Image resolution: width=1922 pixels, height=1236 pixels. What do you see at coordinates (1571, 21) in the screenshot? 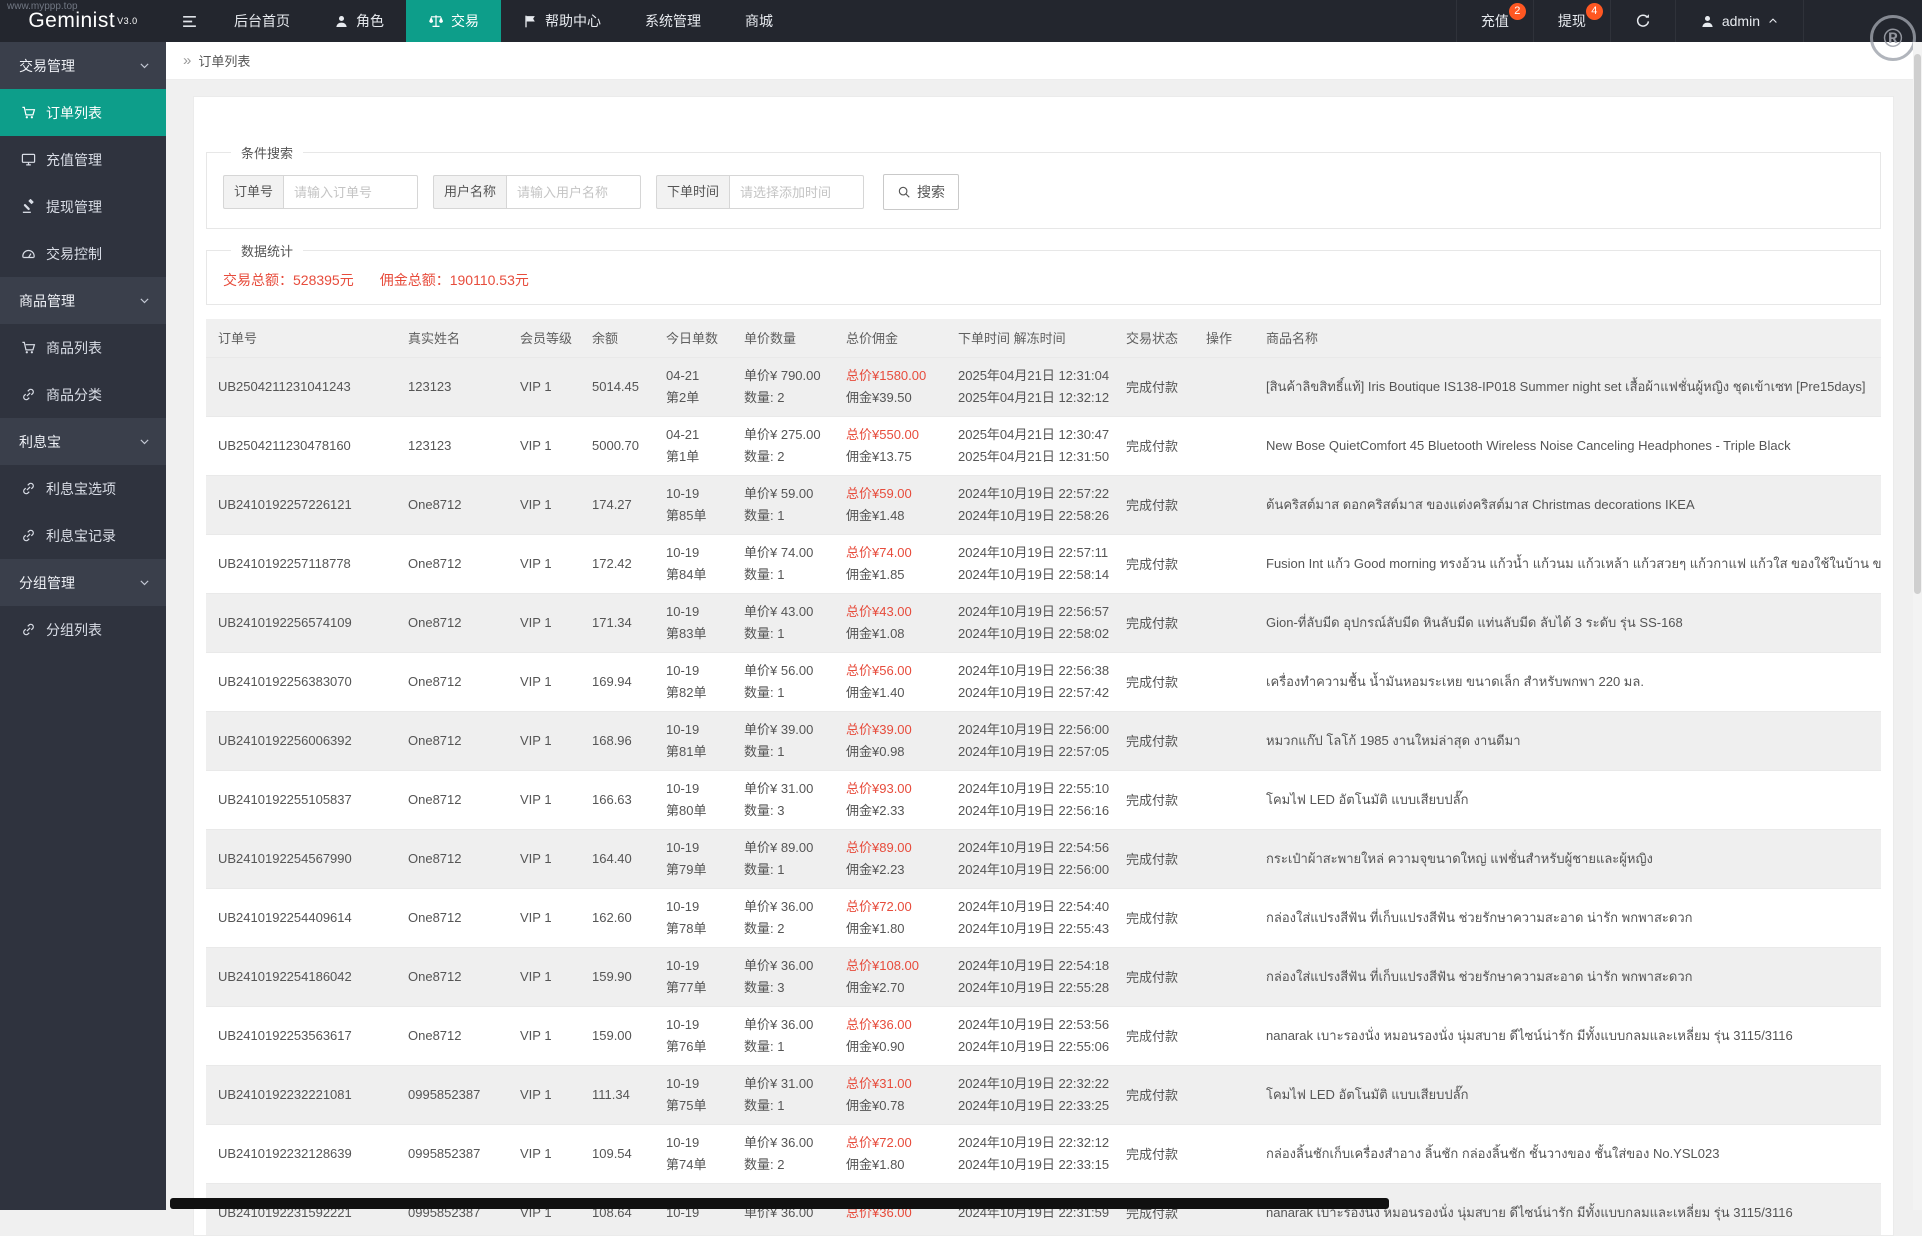
I see `withdraw-nav-button: 提现 4` at bounding box center [1571, 21].